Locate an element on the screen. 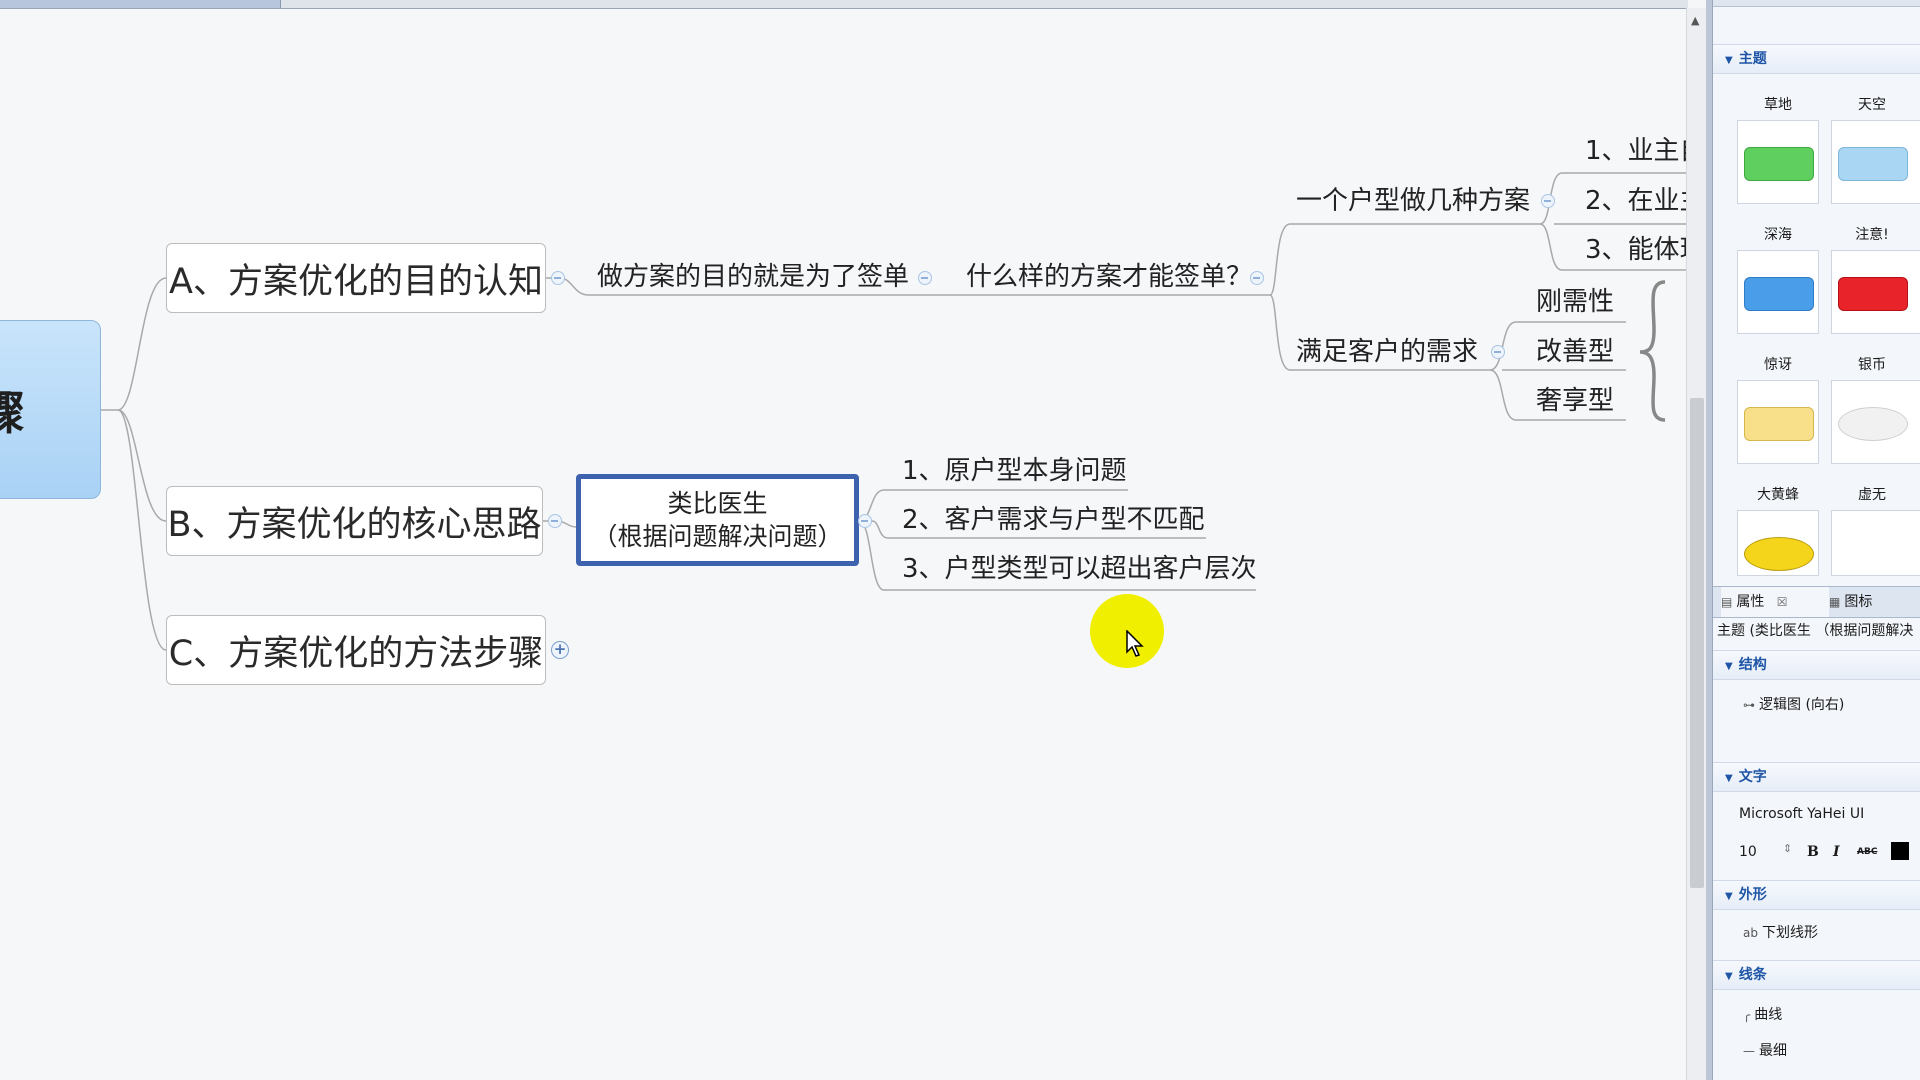 This screenshot has height=1080, width=1920. font-family-selector: Microsoft YaHei UI is located at coordinates (1801, 814).